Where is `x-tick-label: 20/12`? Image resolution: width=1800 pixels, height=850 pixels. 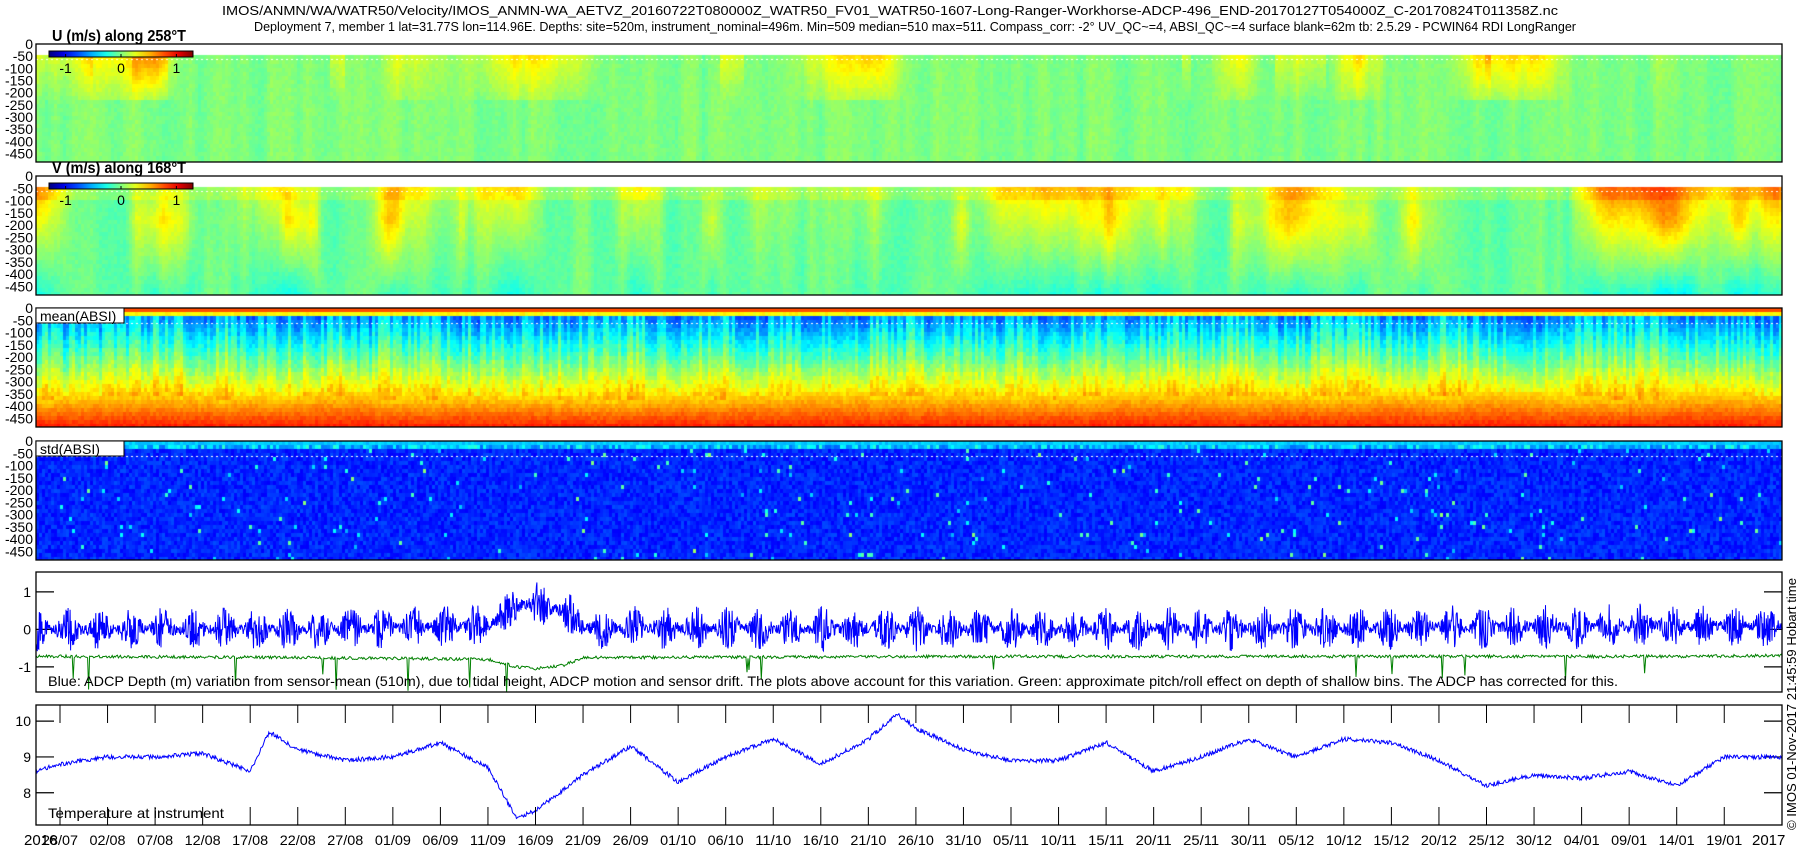 x-tick-label: 20/12 is located at coordinates (1439, 840).